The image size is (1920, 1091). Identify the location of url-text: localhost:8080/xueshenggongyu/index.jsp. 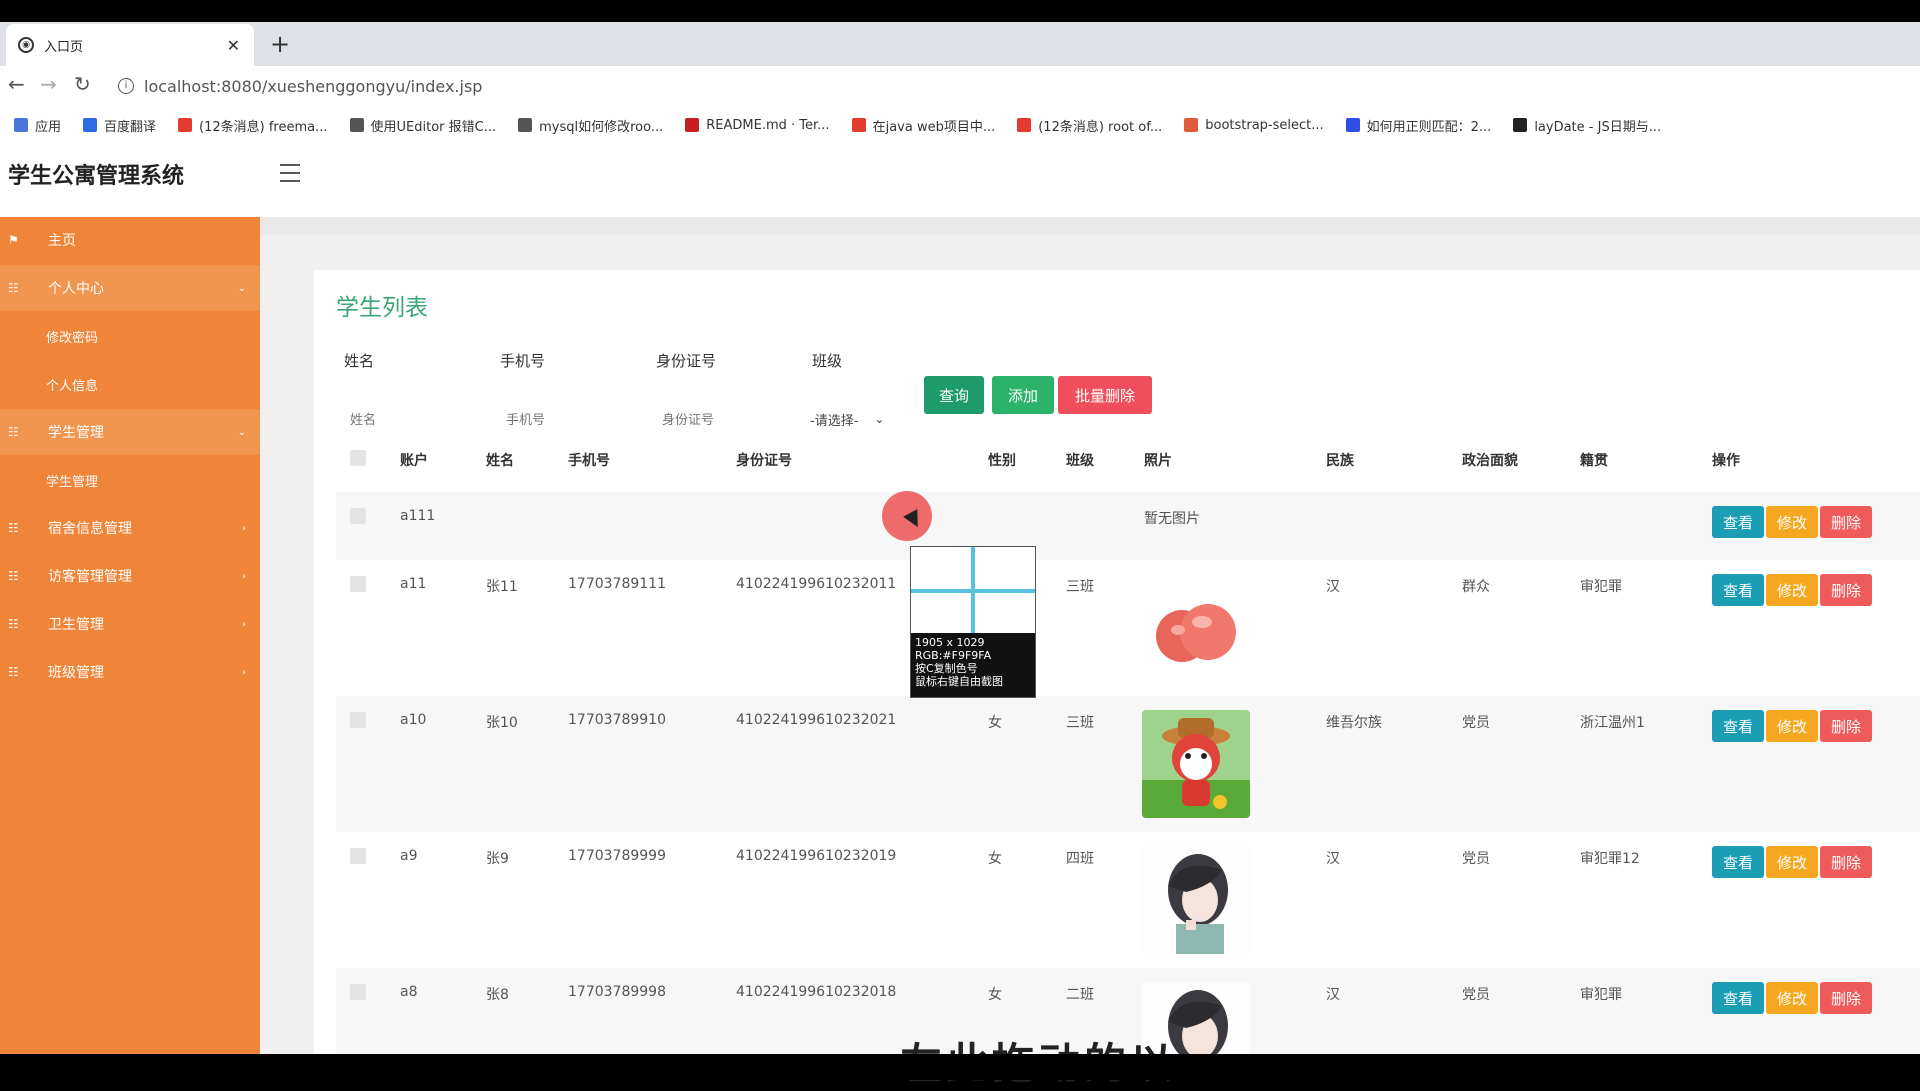
(313, 86).